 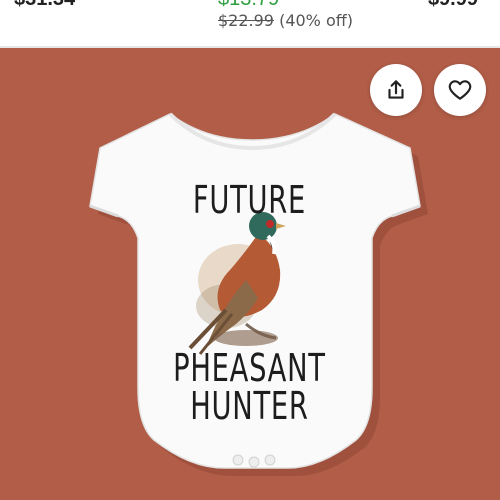 What do you see at coordinates (249, 200) in the screenshot?
I see `print-text-line1: FUTURE` at bounding box center [249, 200].